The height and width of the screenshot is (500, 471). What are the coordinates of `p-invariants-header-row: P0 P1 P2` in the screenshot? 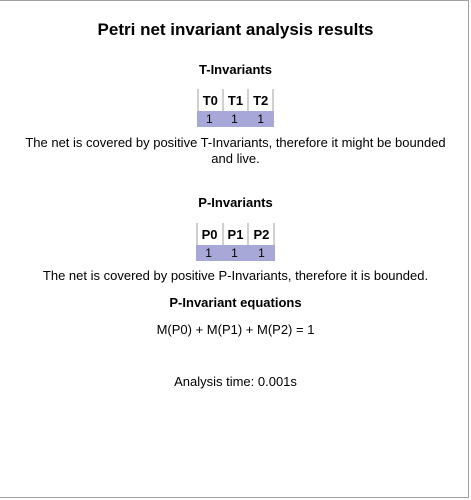 It's located at (235, 234).